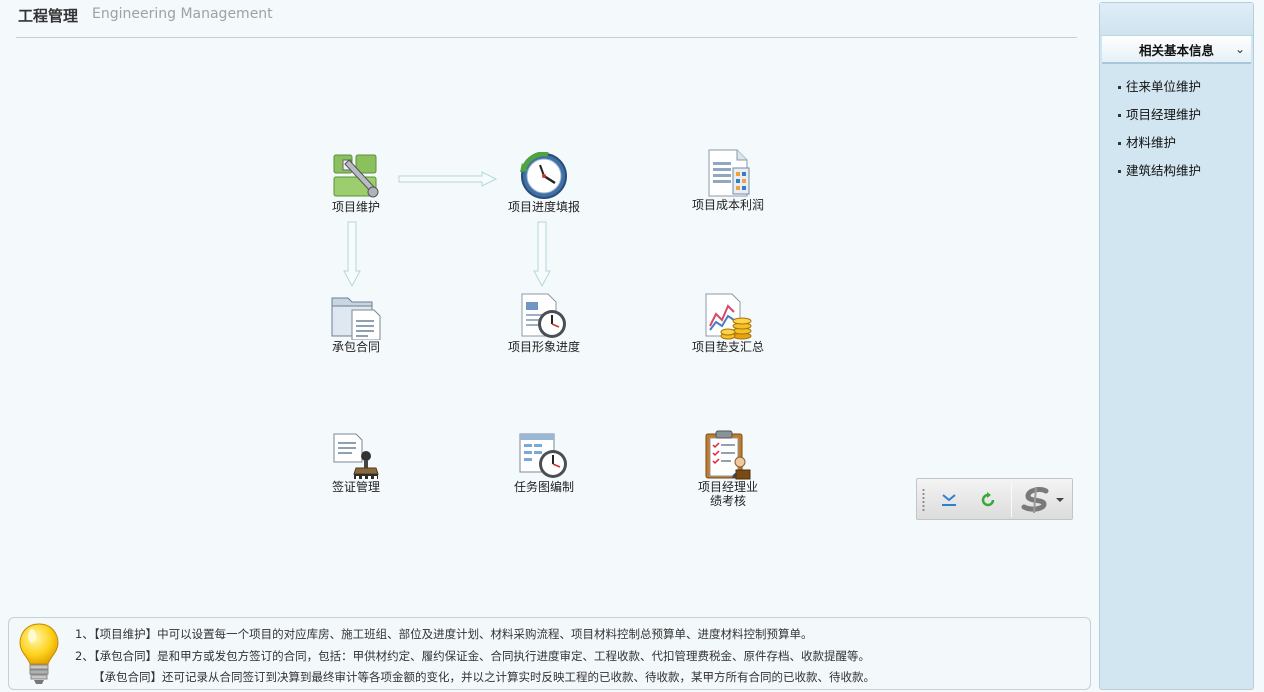 This screenshot has height=692, width=1264. I want to click on module-cost-profit: 项目成本利润, so click(728, 180).